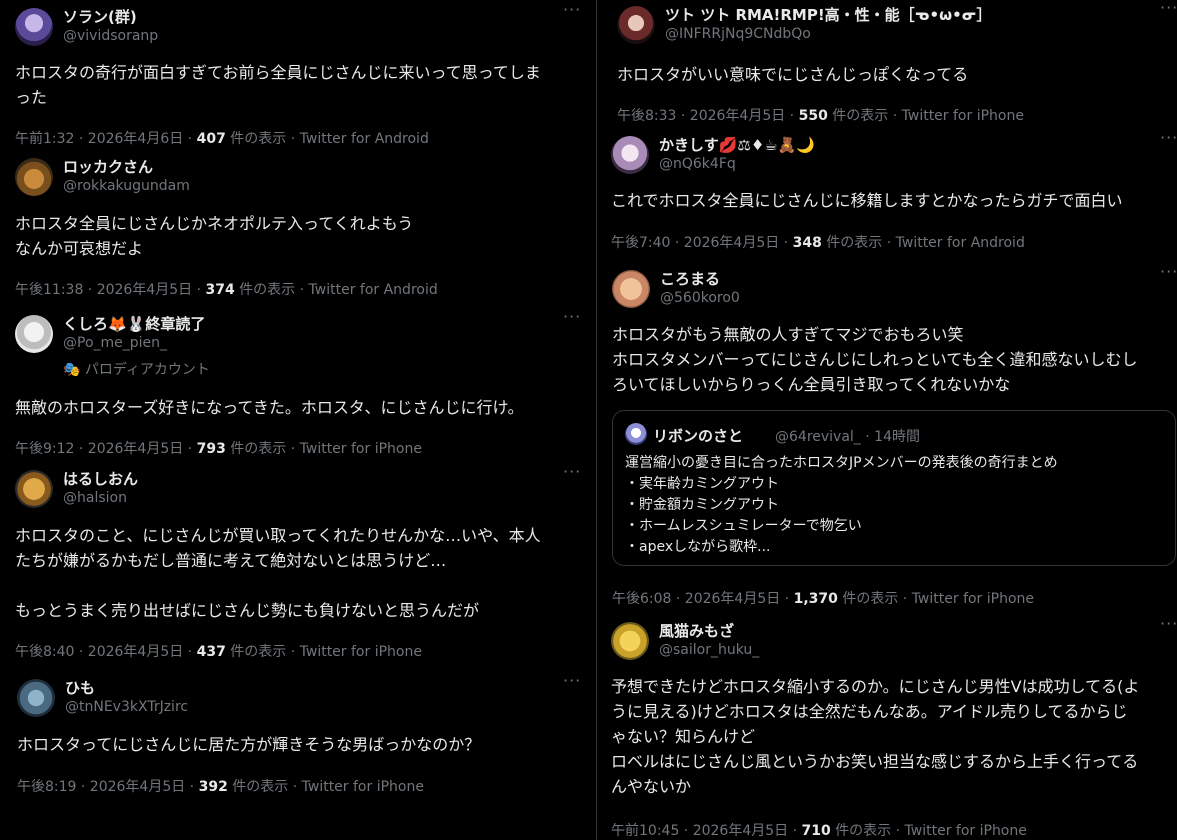 The width and height of the screenshot is (1177, 840). Describe the element at coordinates (211, 449) in the screenshot. I see `view-count: 793` at that location.